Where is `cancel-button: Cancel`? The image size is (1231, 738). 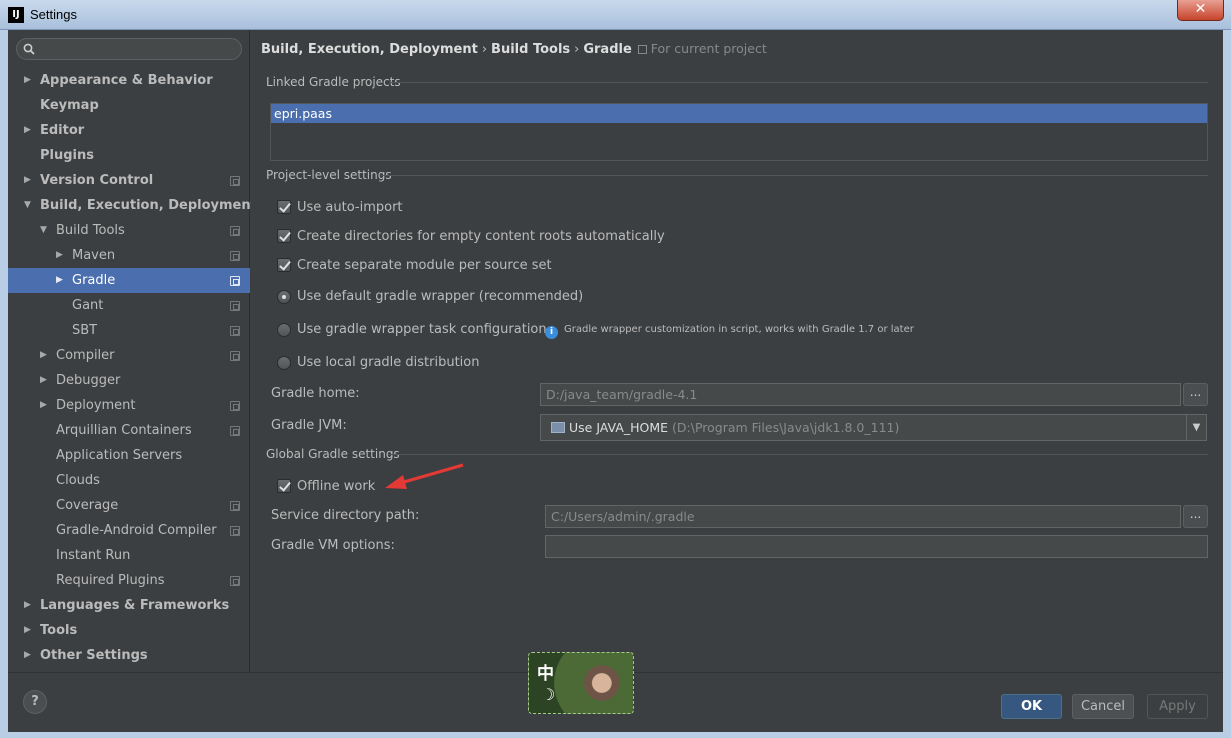 cancel-button: Cancel is located at coordinates (1103, 706).